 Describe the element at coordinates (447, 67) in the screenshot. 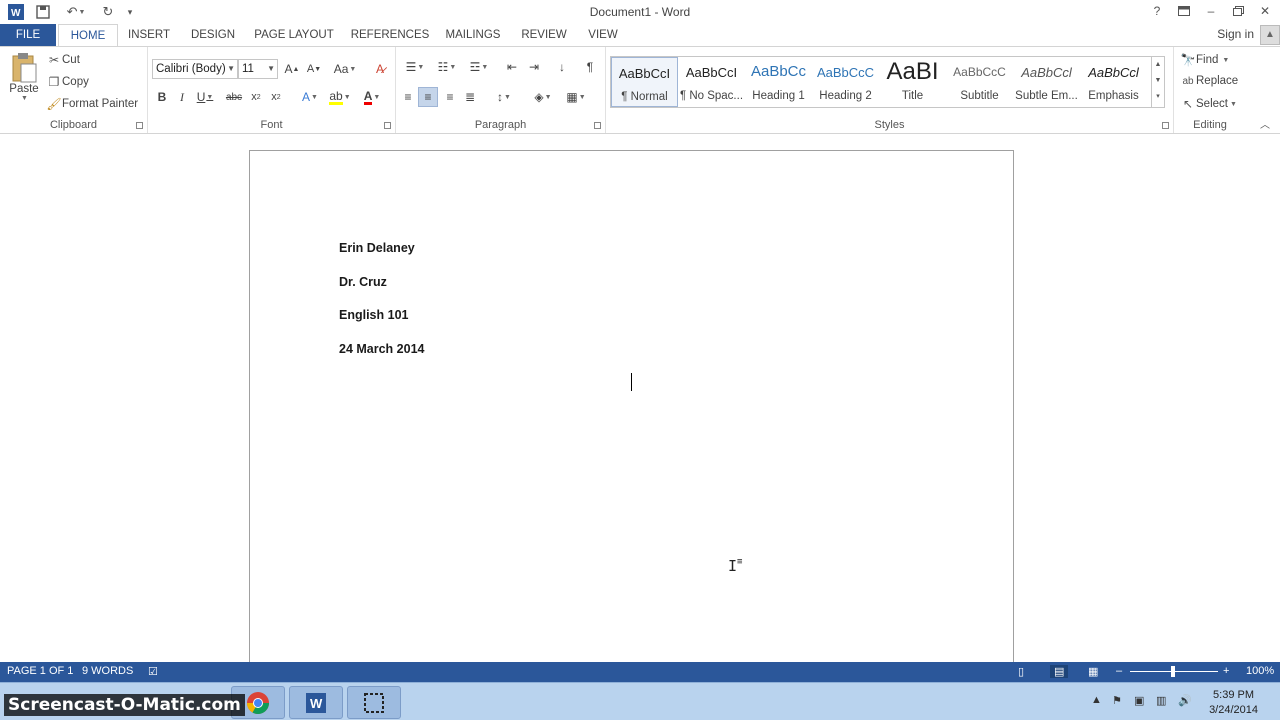

I see `numbering-icon: ☷ ▼` at that location.